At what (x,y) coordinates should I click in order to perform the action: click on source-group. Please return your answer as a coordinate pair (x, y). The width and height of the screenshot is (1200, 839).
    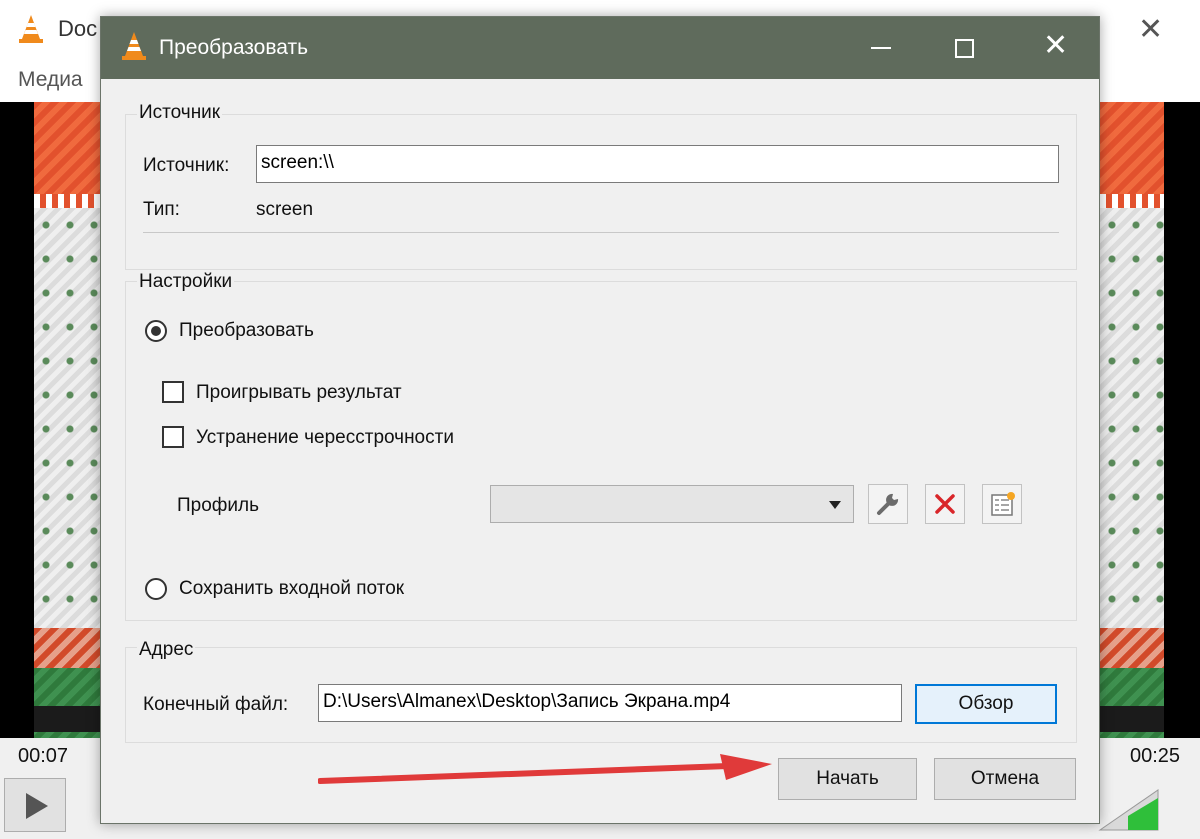
    Looking at the image, I should click on (601, 192).